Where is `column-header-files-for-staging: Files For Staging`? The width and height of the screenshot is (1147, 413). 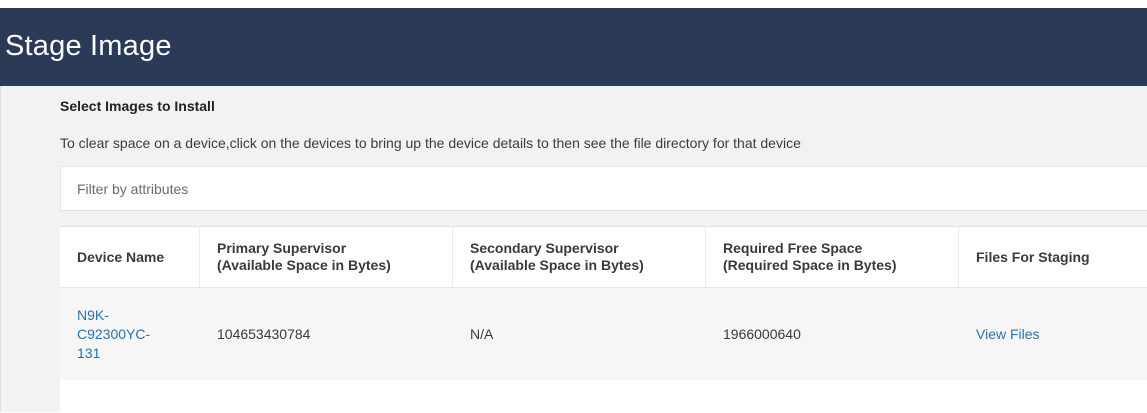 column-header-files-for-staging: Files For Staging is located at coordinates (1053, 257).